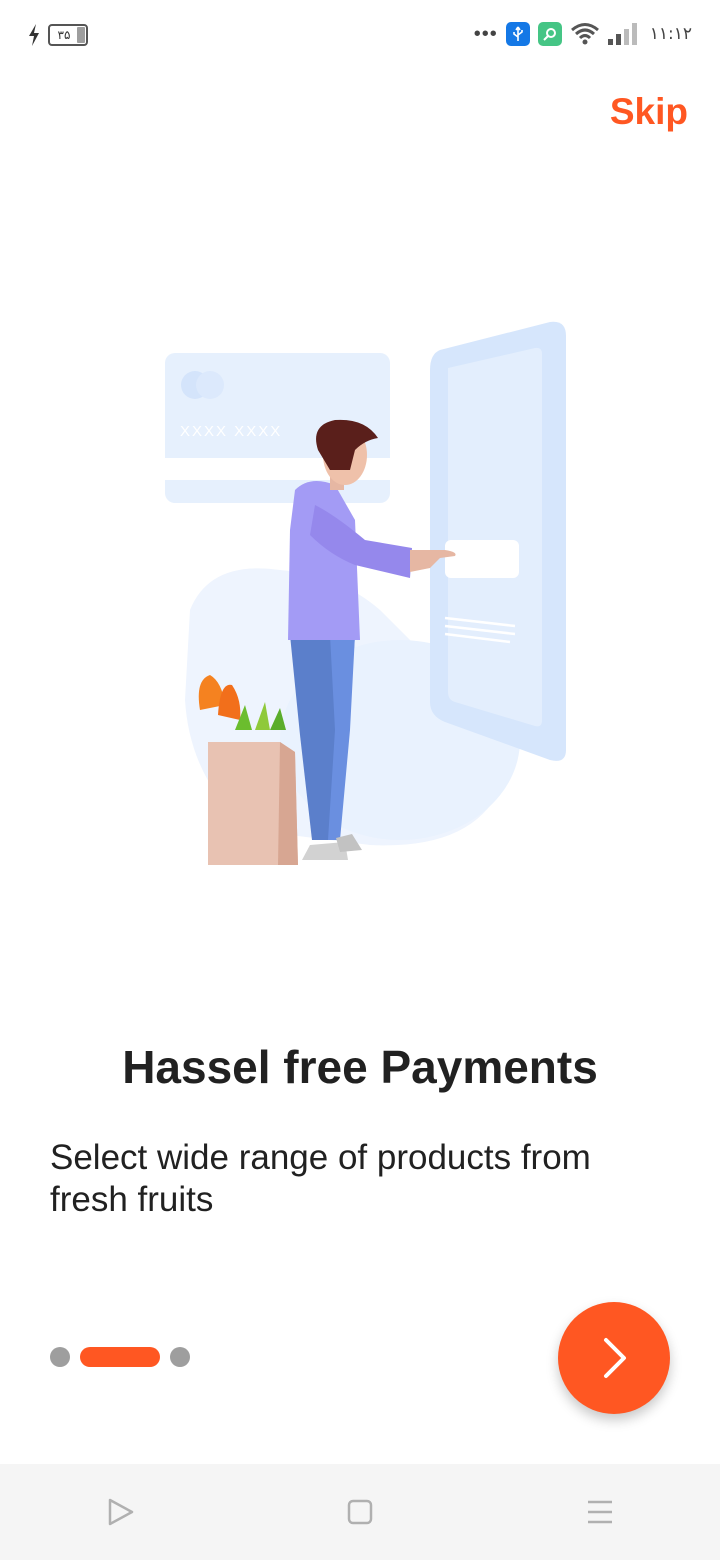 The width and height of the screenshot is (720, 1560). Describe the element at coordinates (549, 34) in the screenshot. I see `app-notification-icon` at that location.